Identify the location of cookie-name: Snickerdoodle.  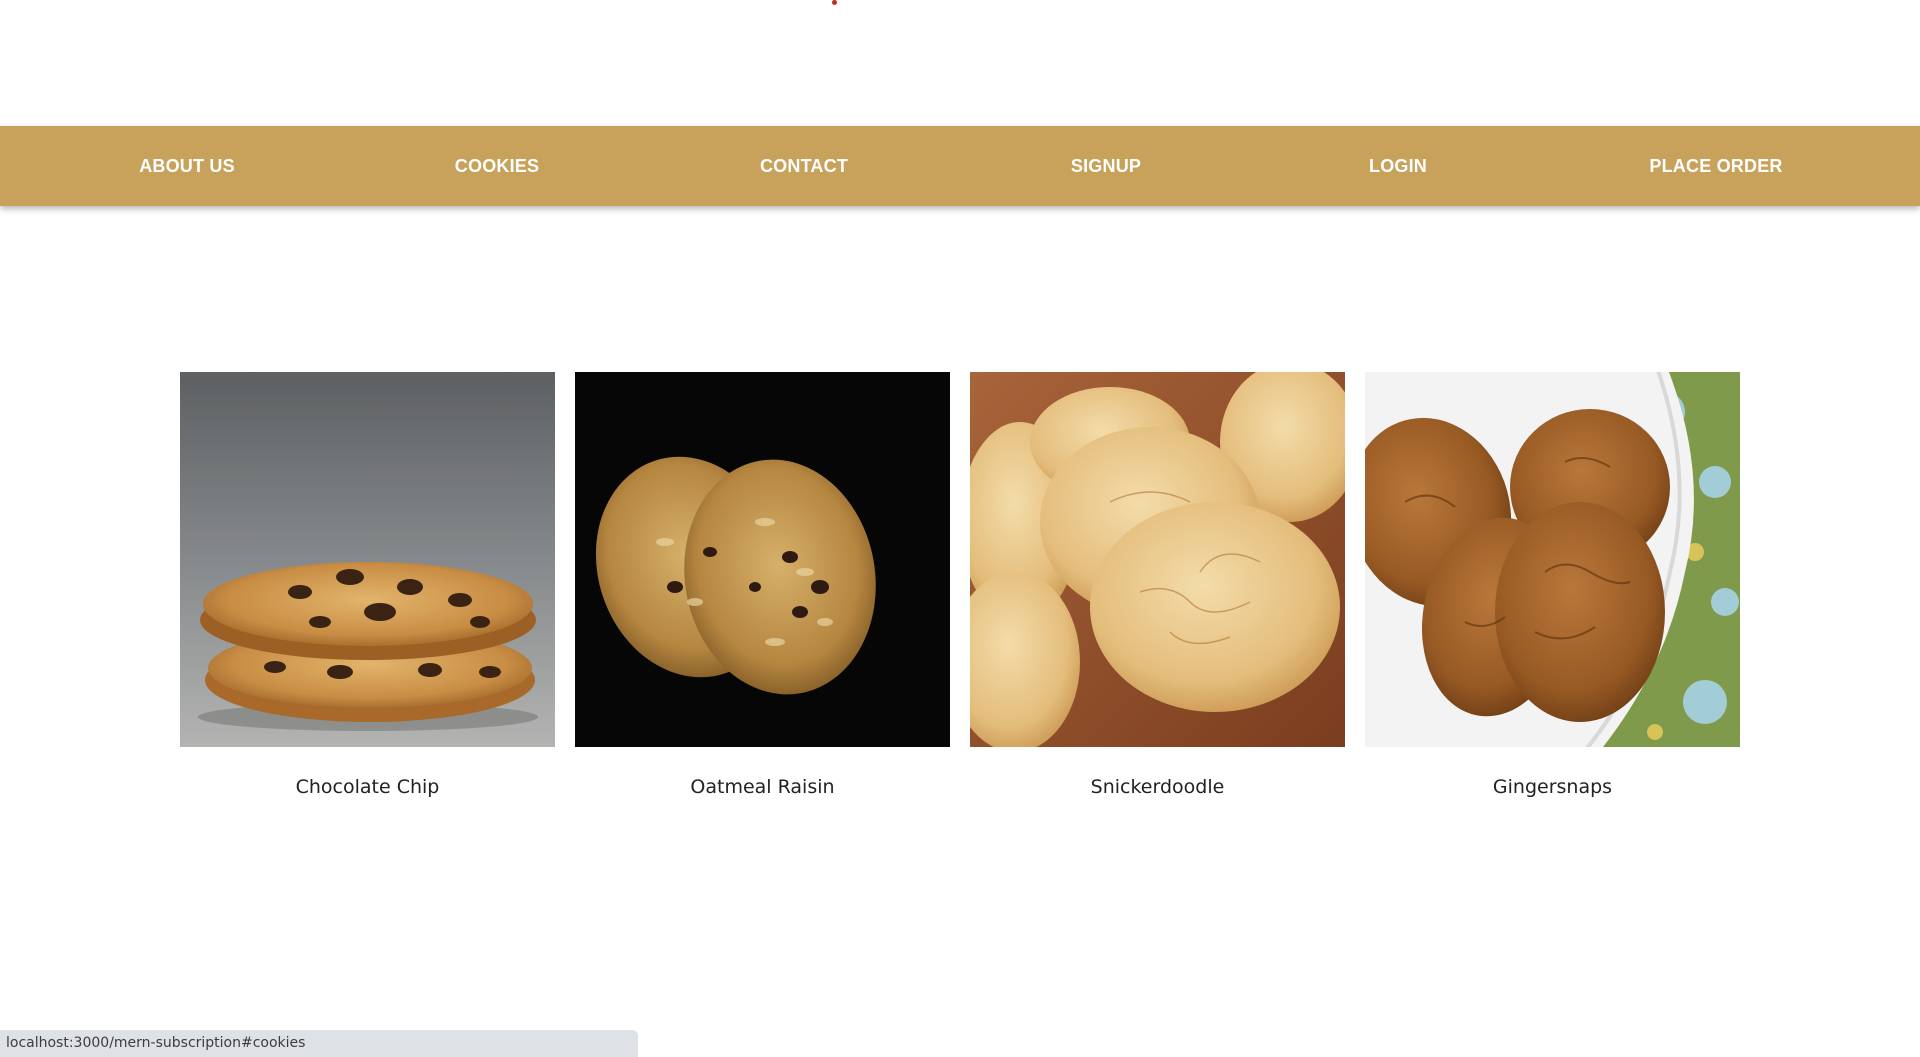
(1157, 787).